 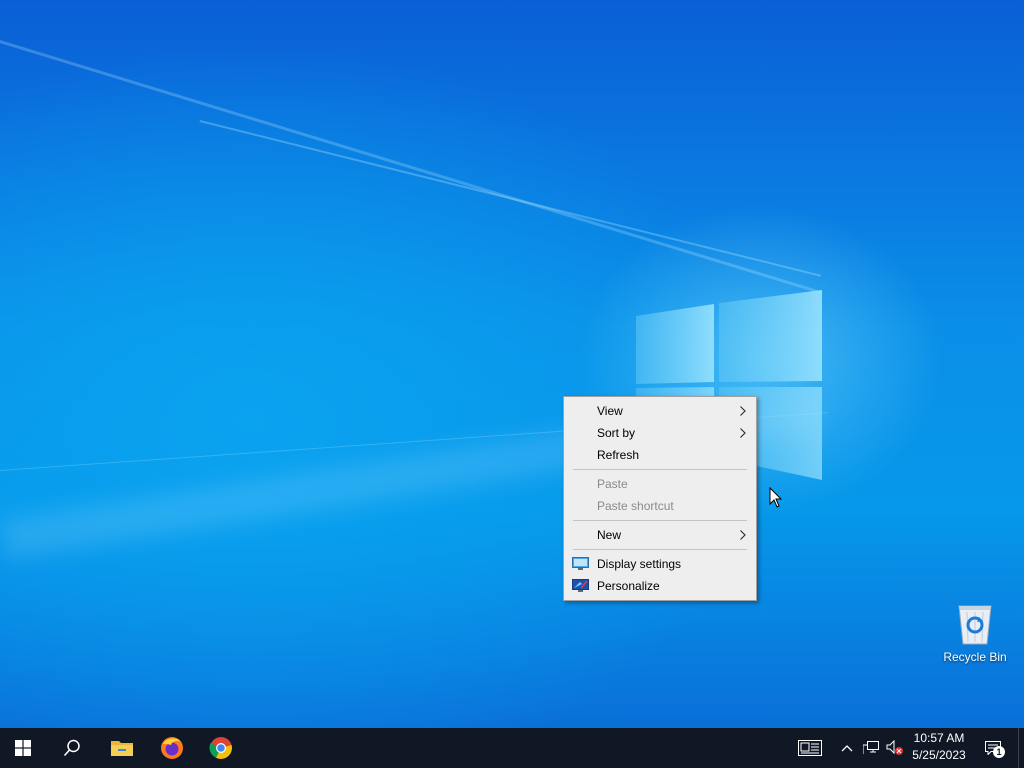 I want to click on menu-item-paste-shortcut: Paste shortcut, so click(x=660, y=506).